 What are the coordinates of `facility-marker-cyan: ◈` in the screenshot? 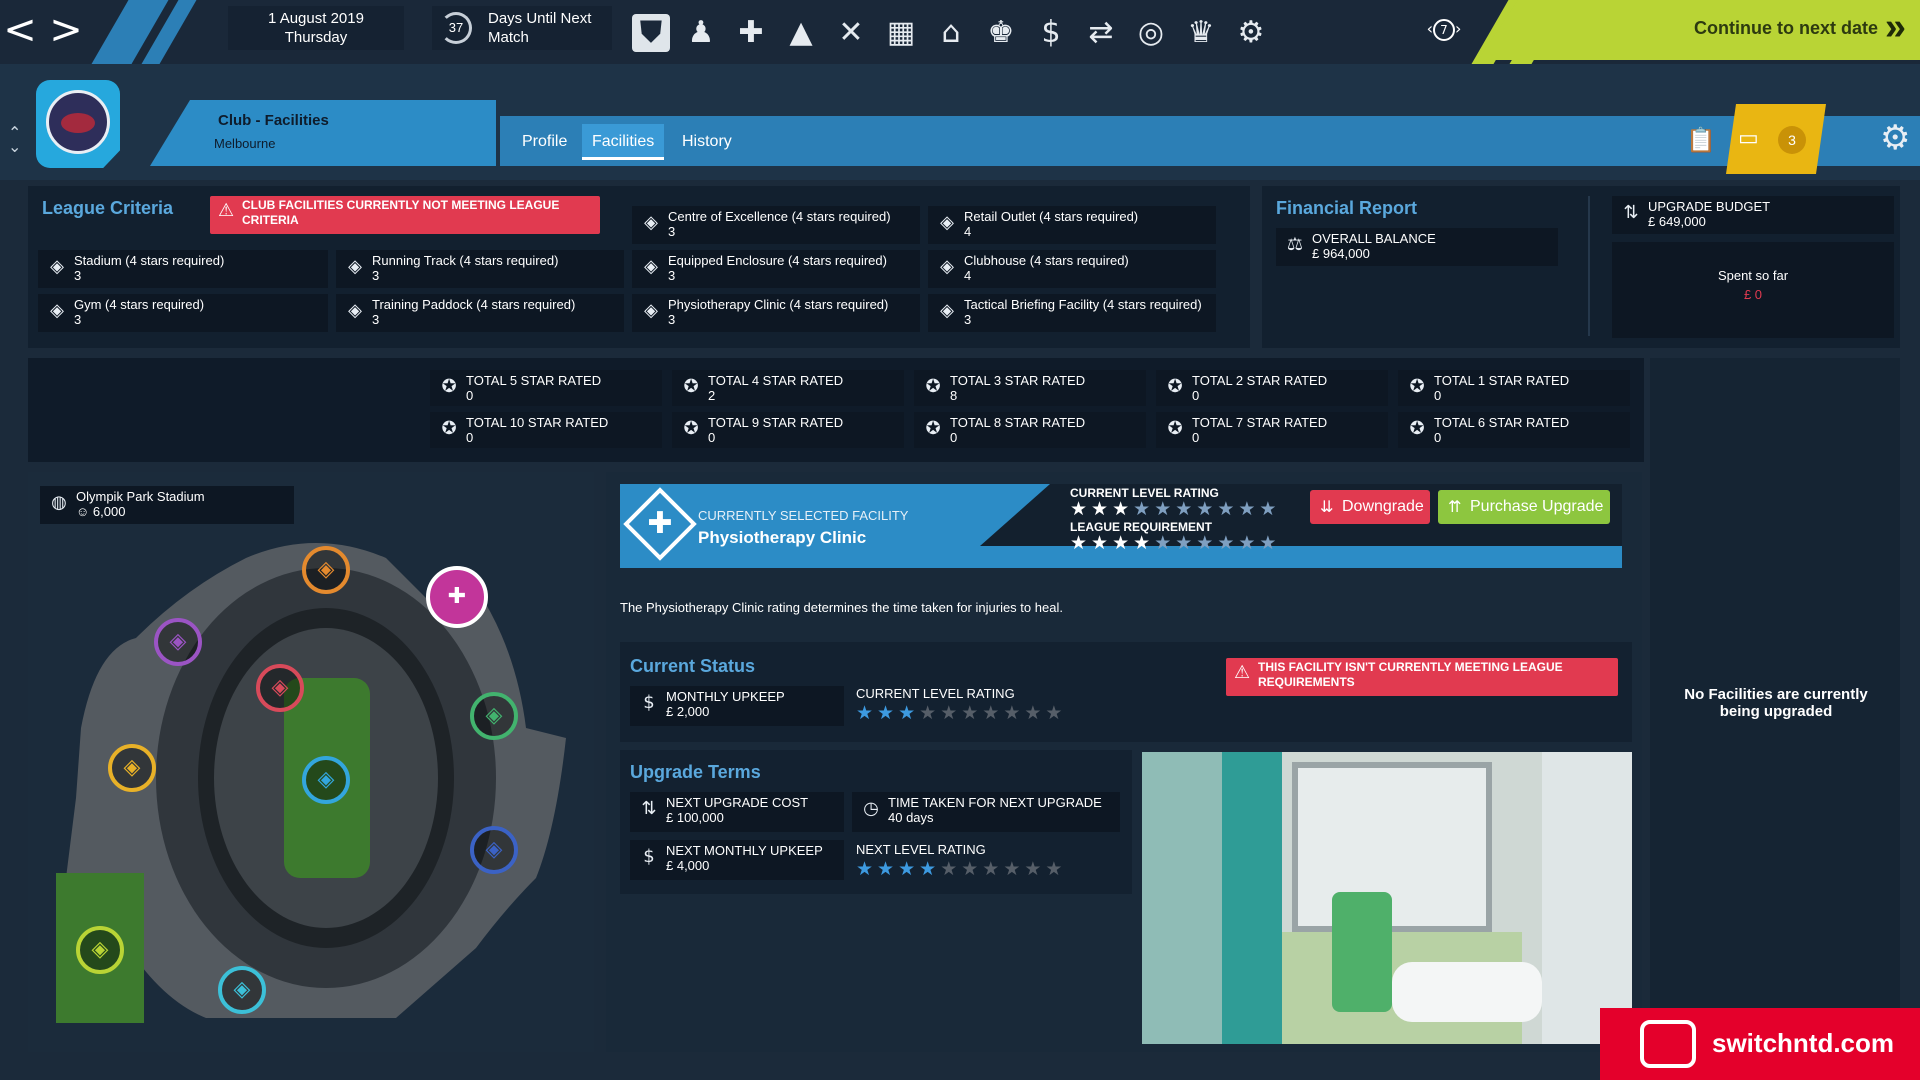 It's located at (242, 990).